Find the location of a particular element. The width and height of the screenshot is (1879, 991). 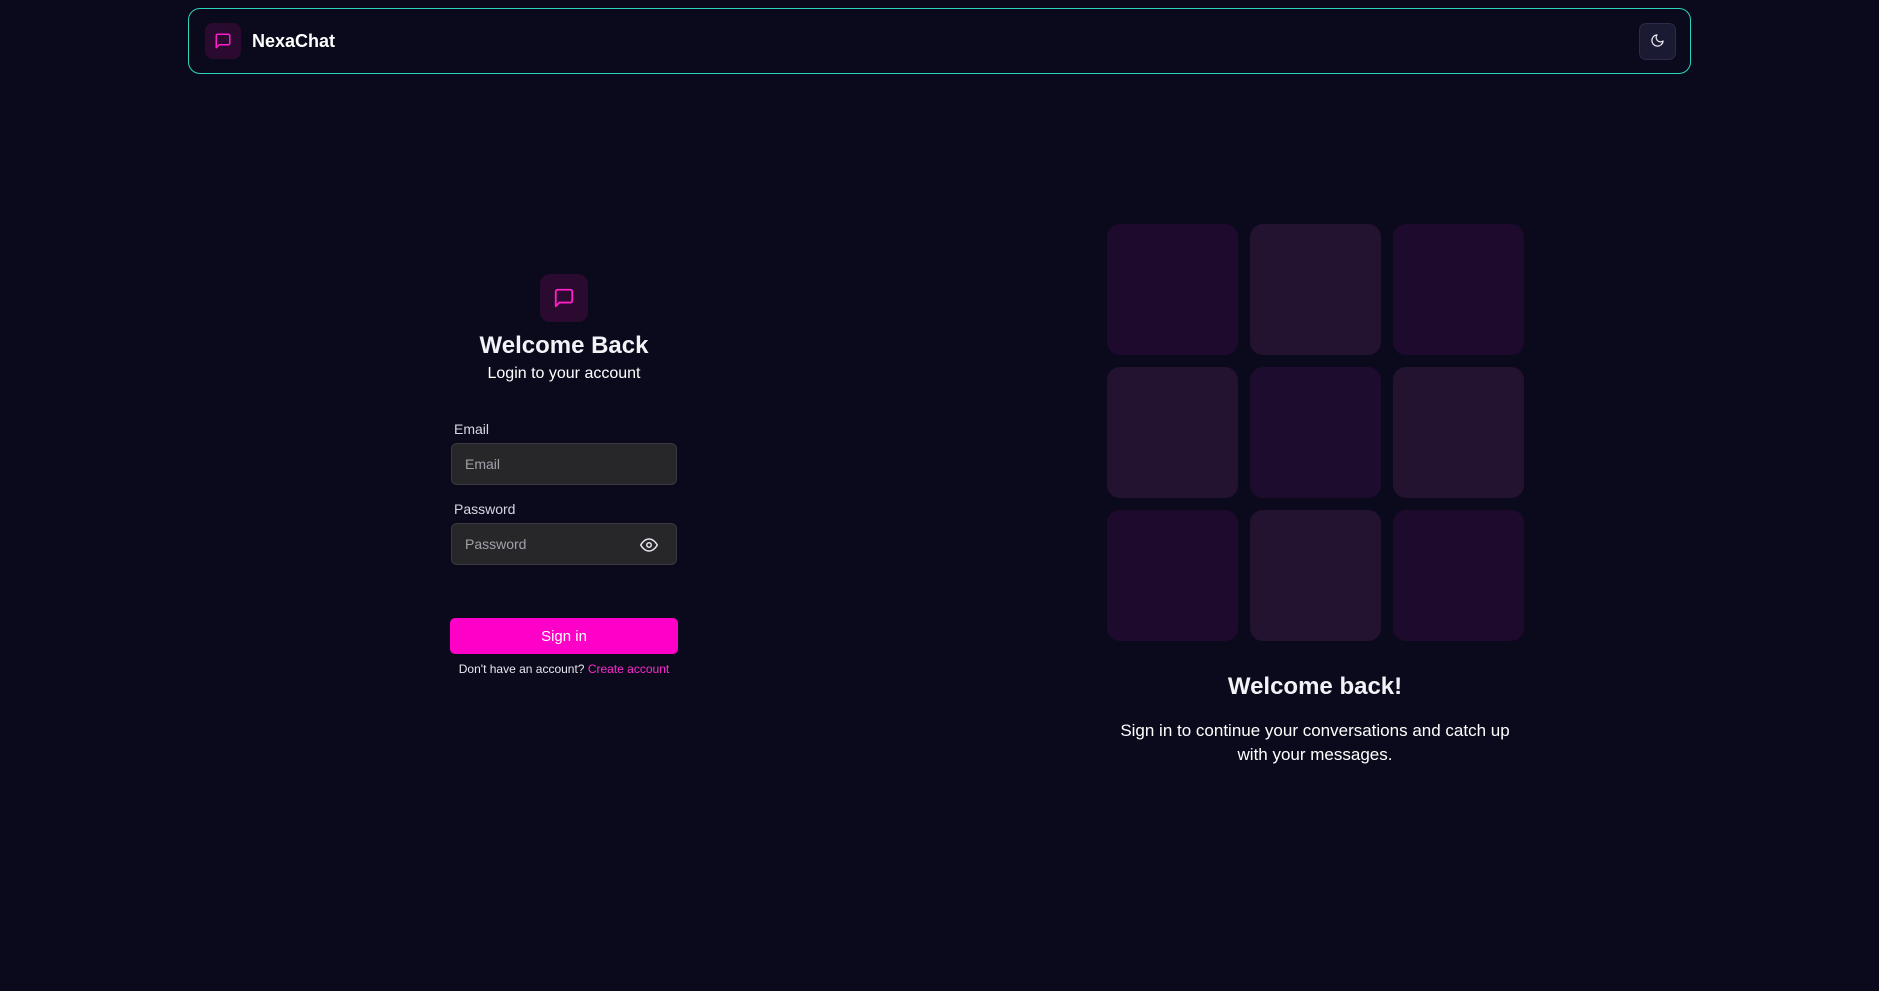

no-account-text: Don't have an account? is located at coordinates (521, 669).